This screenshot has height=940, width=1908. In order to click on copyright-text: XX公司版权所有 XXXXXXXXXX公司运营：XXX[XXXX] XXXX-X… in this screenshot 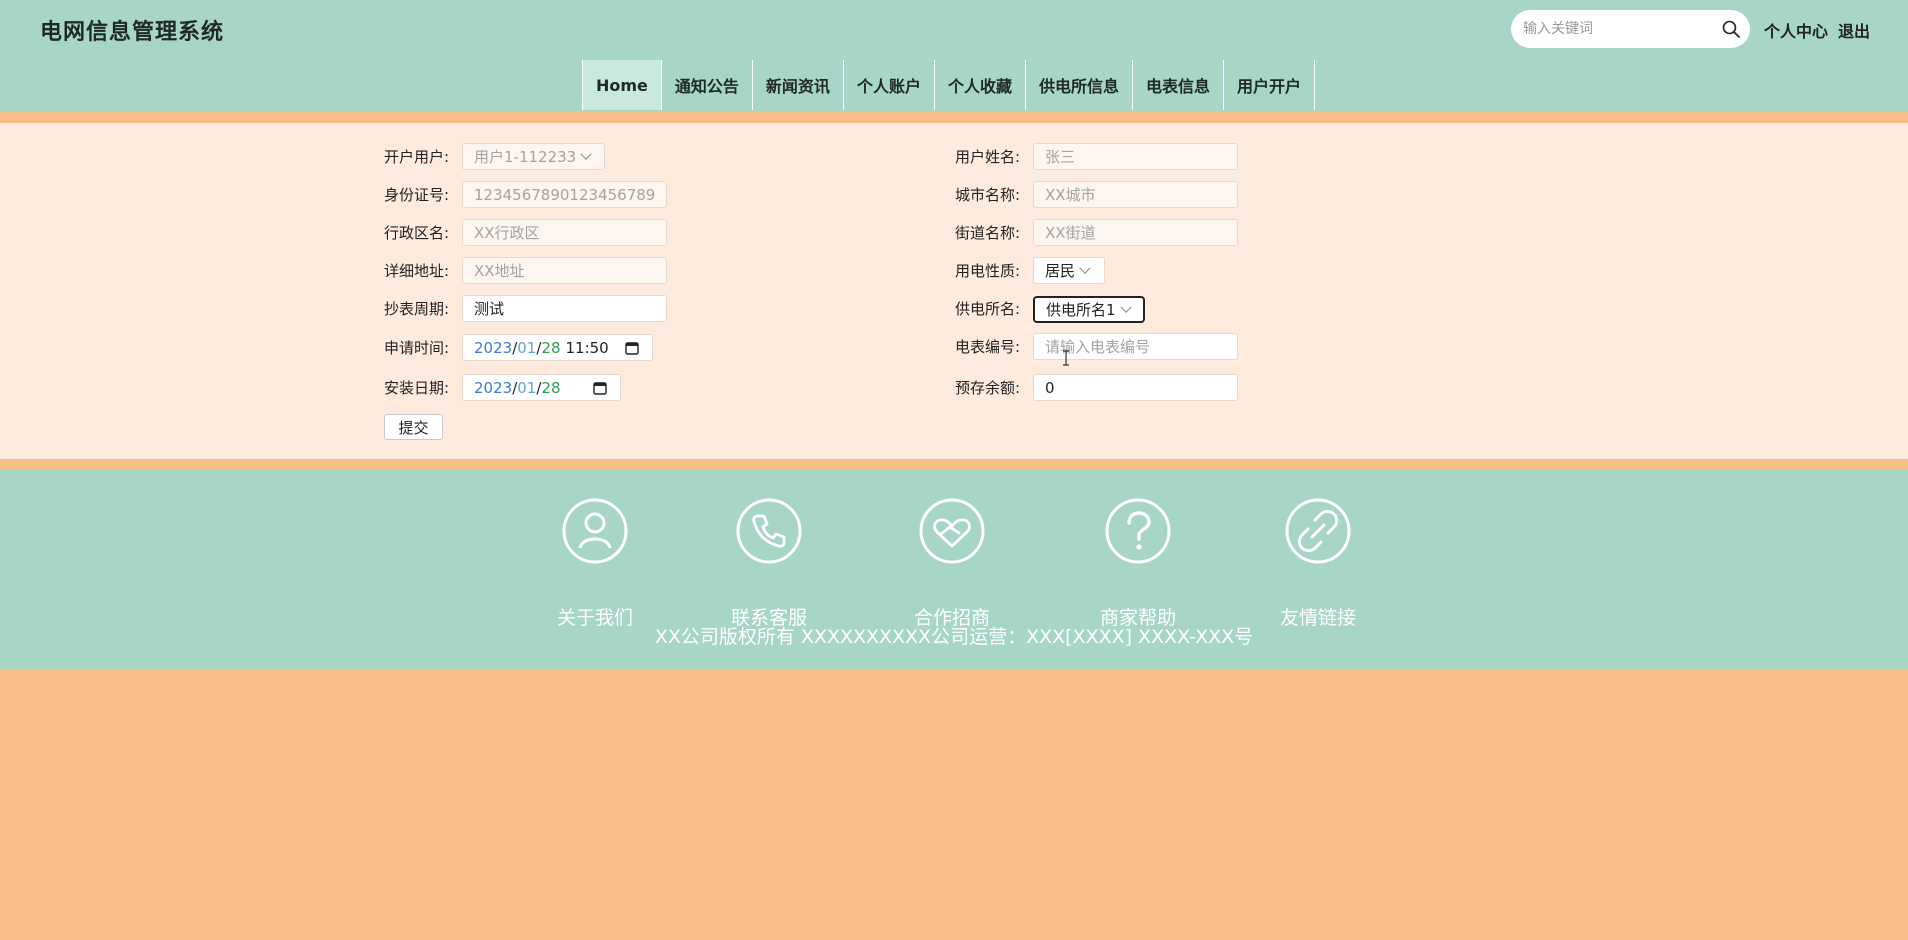, I will do `click(954, 637)`.